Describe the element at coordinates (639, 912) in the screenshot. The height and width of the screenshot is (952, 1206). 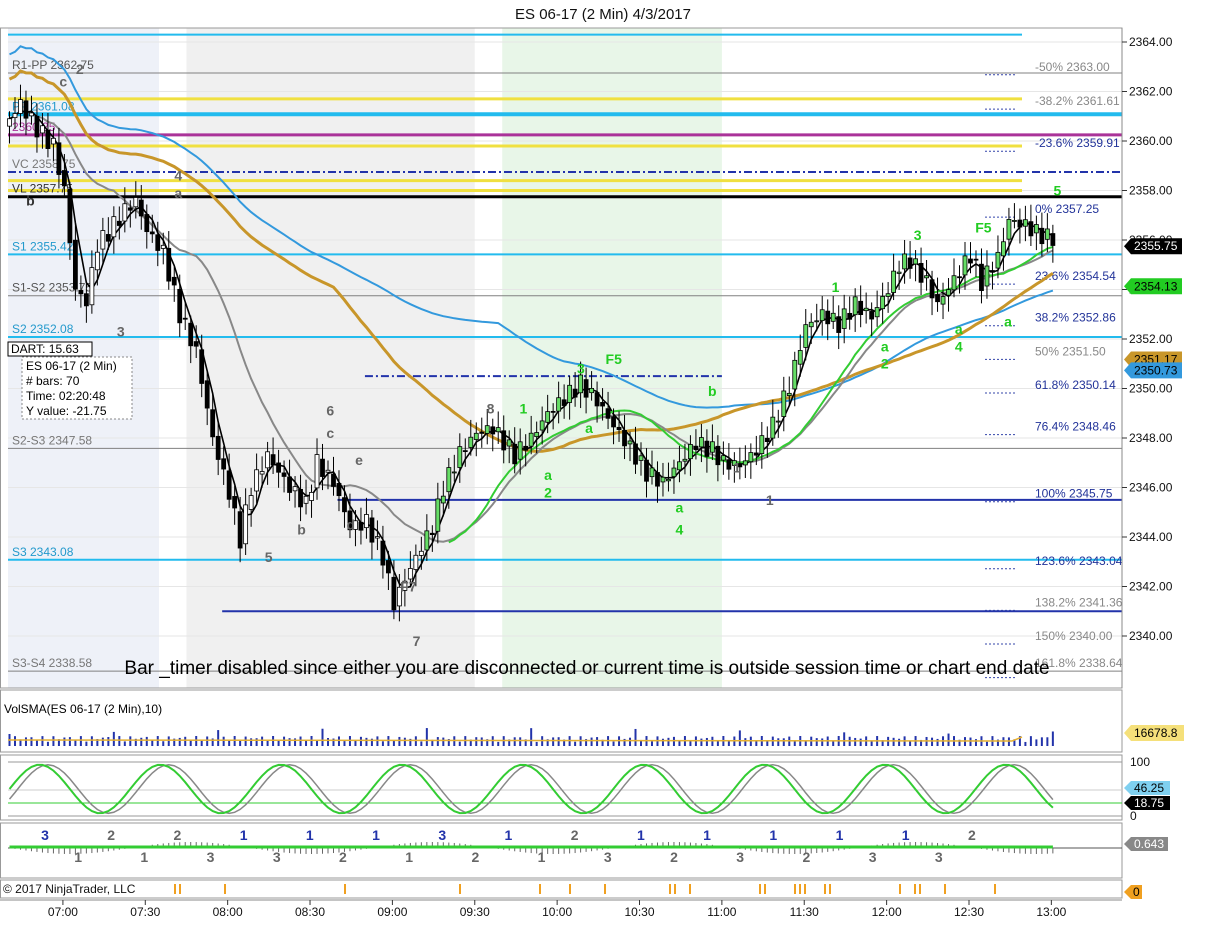
I see `x-tick-label: 10:30` at that location.